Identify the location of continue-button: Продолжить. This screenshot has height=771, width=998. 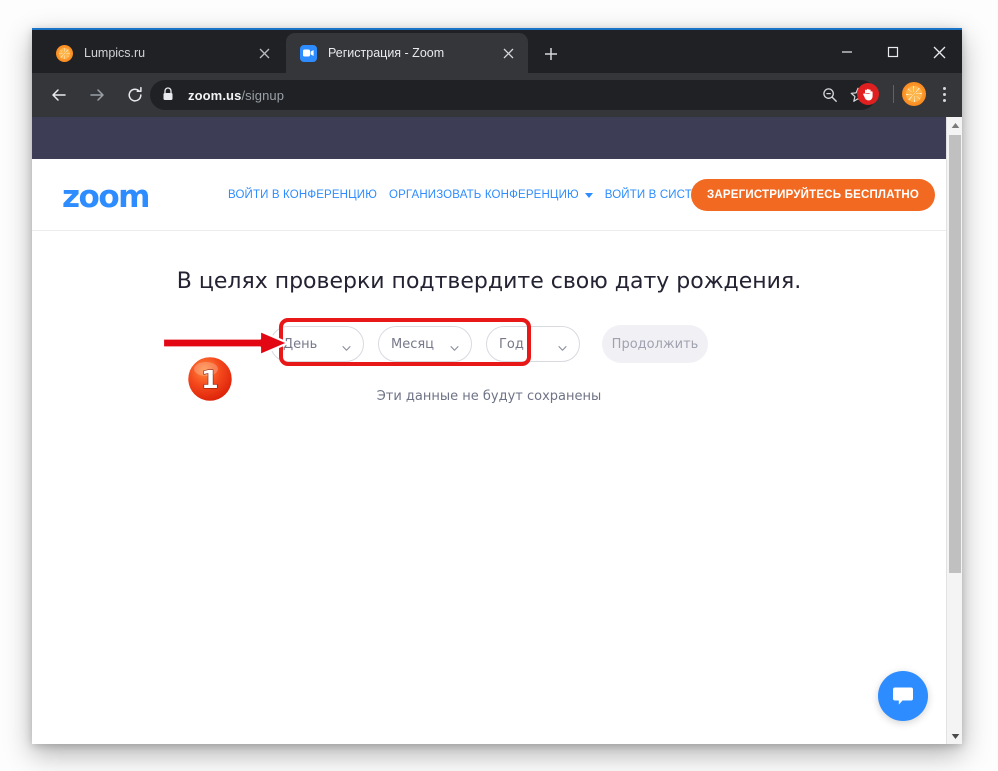
(655, 344).